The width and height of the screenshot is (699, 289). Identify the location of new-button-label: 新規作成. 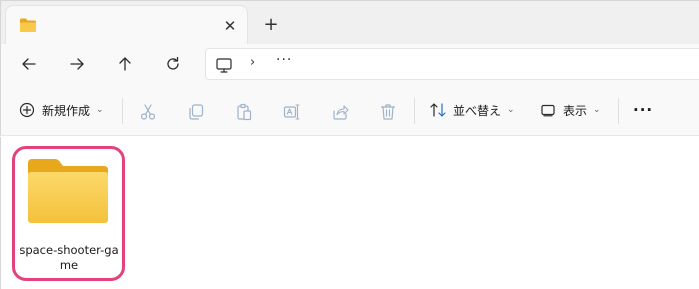
(66, 110).